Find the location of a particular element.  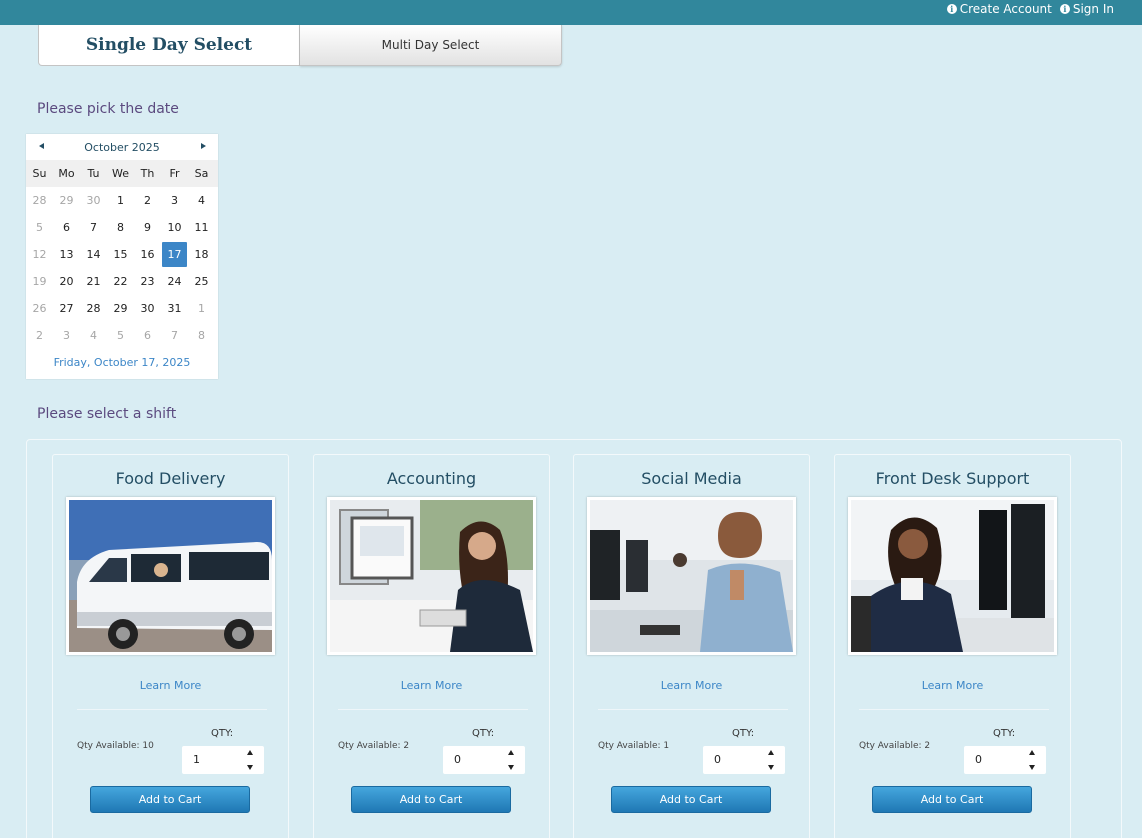

calendar-day: 14 is located at coordinates (93, 254).